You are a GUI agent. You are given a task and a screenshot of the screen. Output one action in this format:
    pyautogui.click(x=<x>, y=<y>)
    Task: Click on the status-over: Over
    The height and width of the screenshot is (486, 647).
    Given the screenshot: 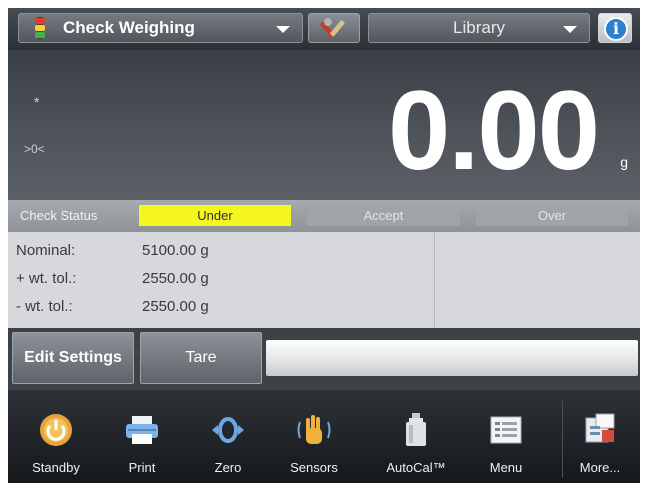 What is the action you would take?
    pyautogui.click(x=552, y=215)
    